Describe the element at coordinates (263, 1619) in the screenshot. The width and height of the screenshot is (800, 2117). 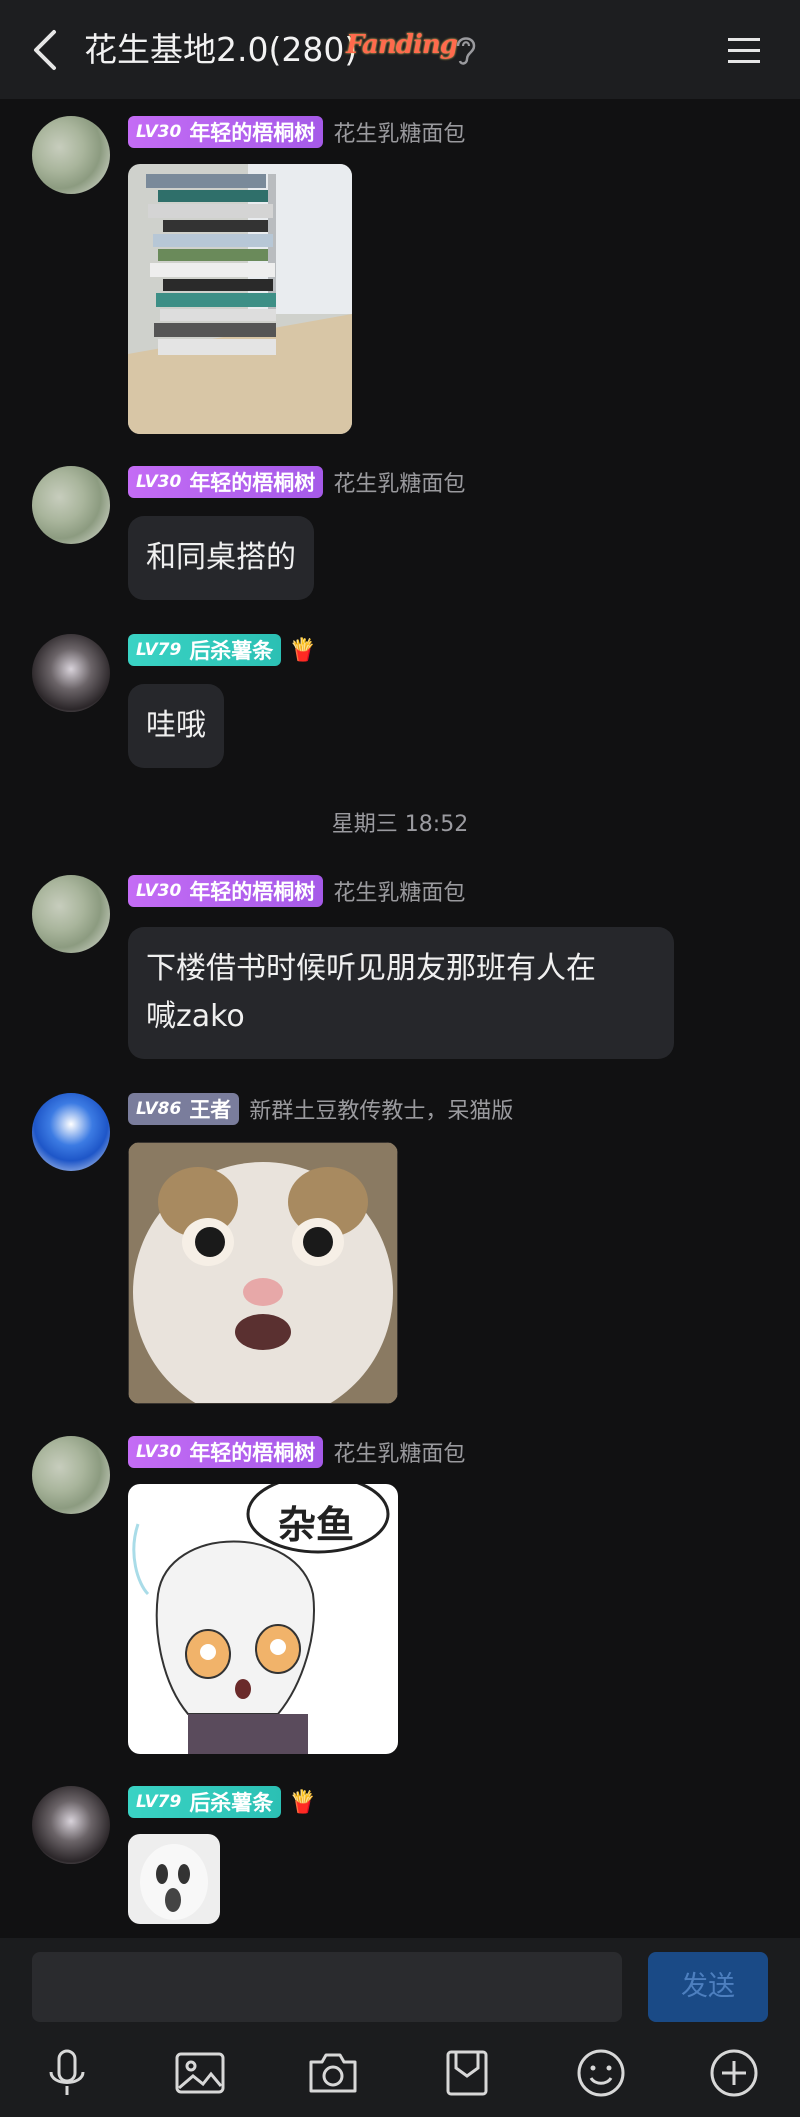
I see `anime-sticker-image: 杂鱼` at that location.